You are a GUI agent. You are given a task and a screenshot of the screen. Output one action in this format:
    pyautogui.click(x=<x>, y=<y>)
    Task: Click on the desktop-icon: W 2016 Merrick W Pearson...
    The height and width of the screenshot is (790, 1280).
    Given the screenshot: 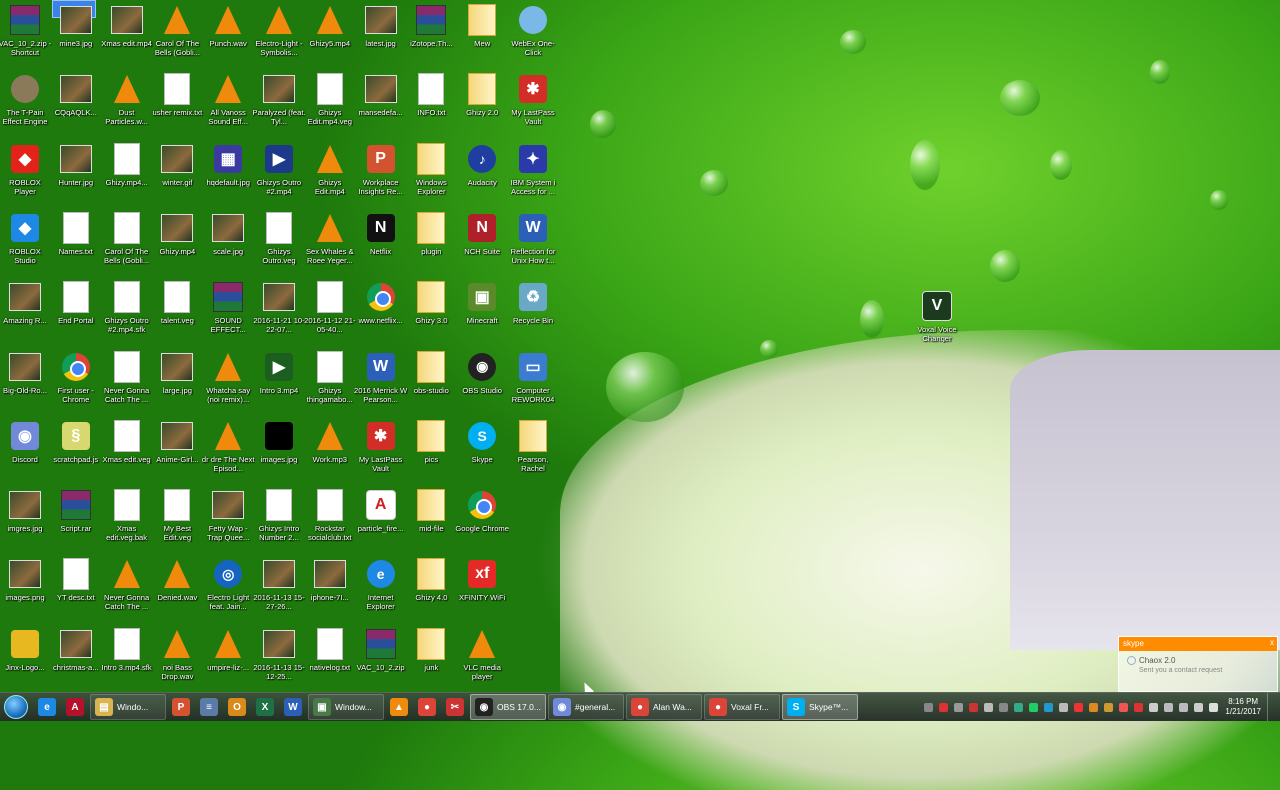 What is the action you would take?
    pyautogui.click(x=380, y=380)
    